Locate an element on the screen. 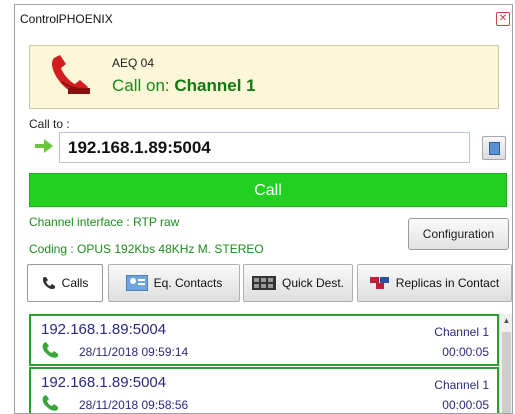 The image size is (515, 414). channel-interface-text: Channel interface : RTP raw is located at coordinates (104, 222).